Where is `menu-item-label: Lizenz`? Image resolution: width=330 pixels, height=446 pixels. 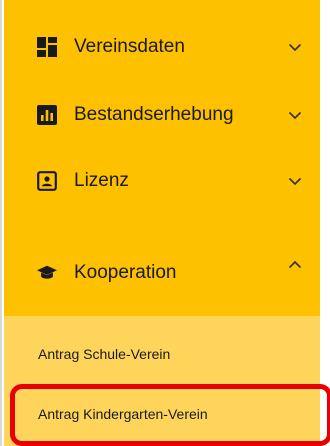
menu-item-label: Lizenz is located at coordinates (101, 180).